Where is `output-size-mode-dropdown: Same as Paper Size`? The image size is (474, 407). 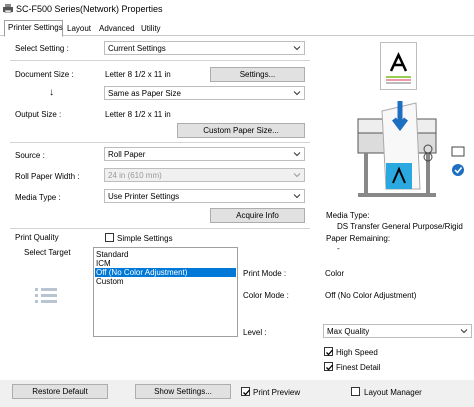
output-size-mode-dropdown: Same as Paper Size is located at coordinates (204, 93).